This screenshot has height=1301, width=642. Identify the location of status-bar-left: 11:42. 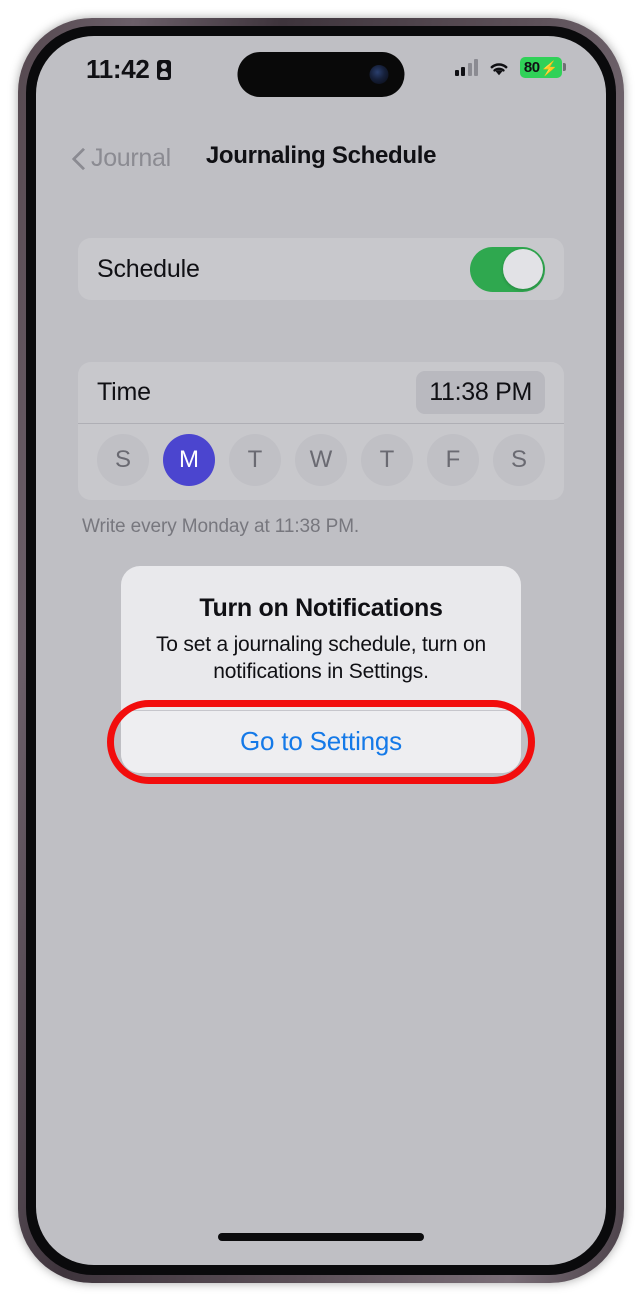
(128, 69).